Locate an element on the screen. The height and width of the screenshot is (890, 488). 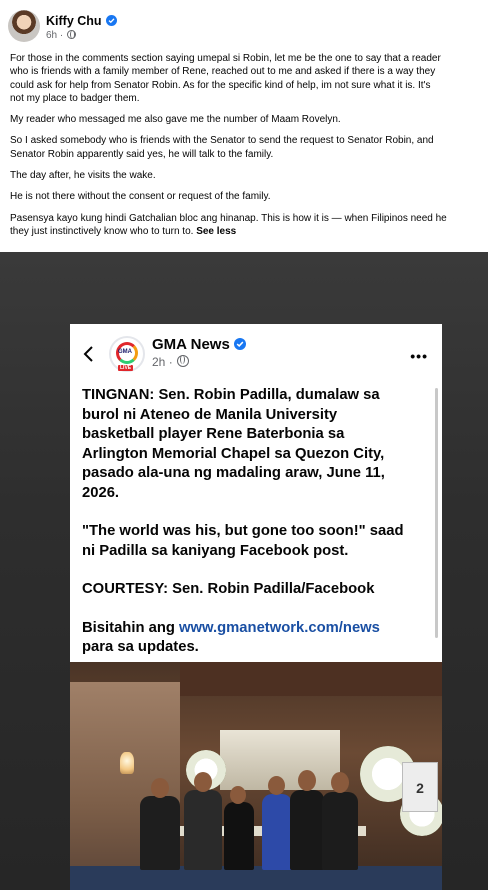
paragraph-4: The day after, he visits the wake. is located at coordinates (249, 175).